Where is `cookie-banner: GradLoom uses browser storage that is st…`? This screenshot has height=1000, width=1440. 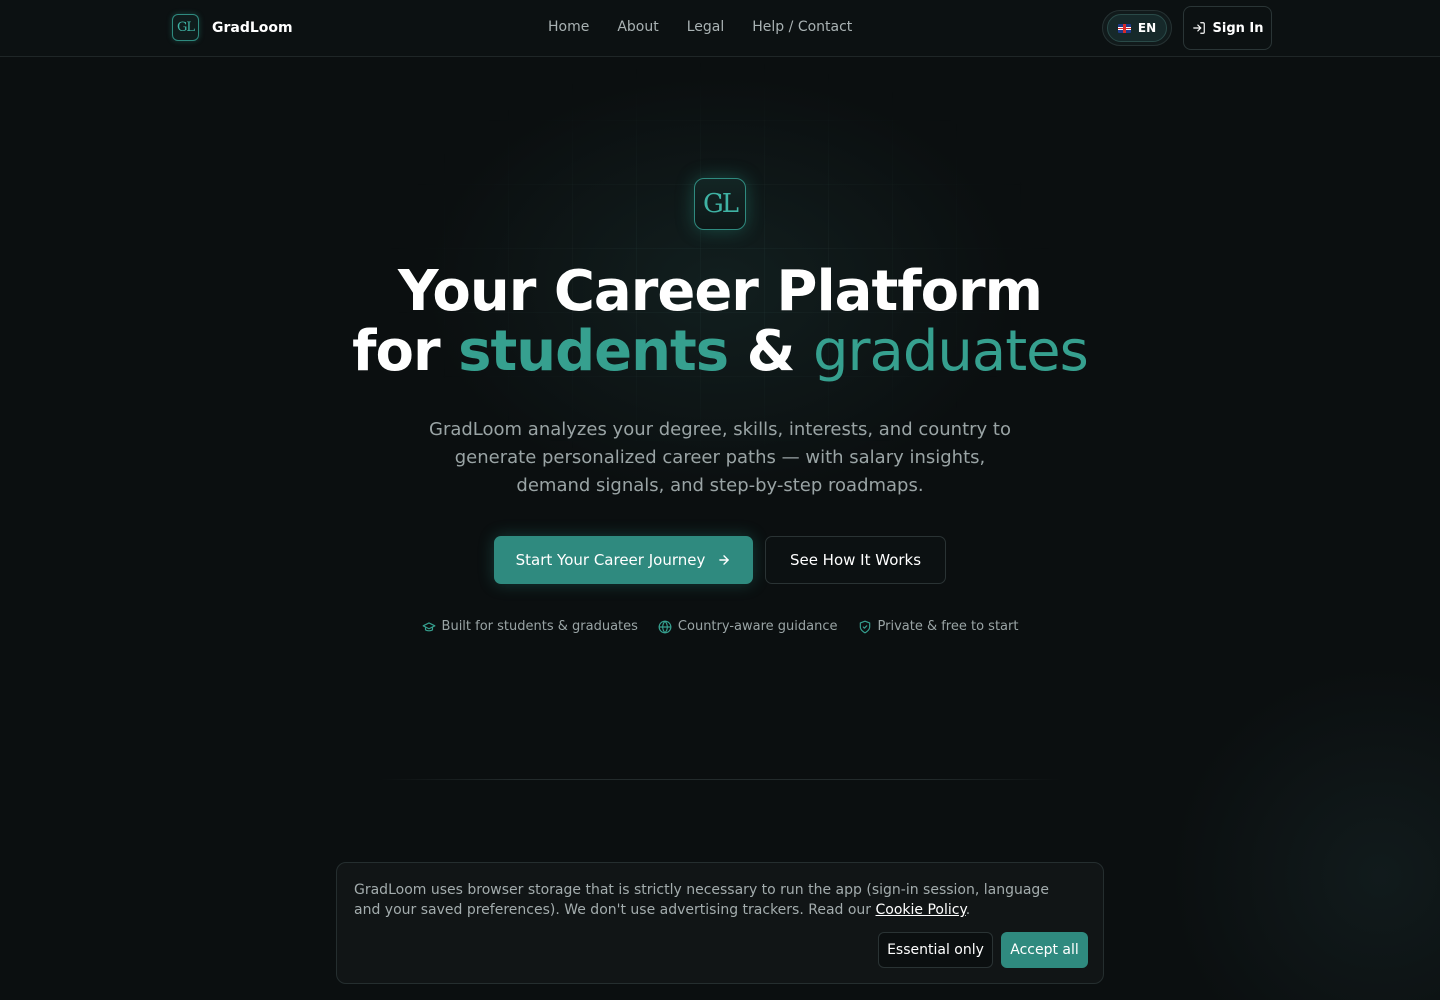 cookie-banner: GradLoom uses browser storage that is st… is located at coordinates (720, 923).